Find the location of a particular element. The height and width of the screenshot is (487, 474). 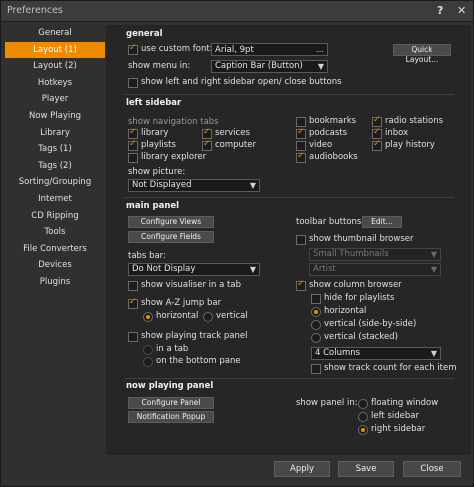

show-menu-in-select: Caption Bar (Button) ▼ is located at coordinates (269, 66).